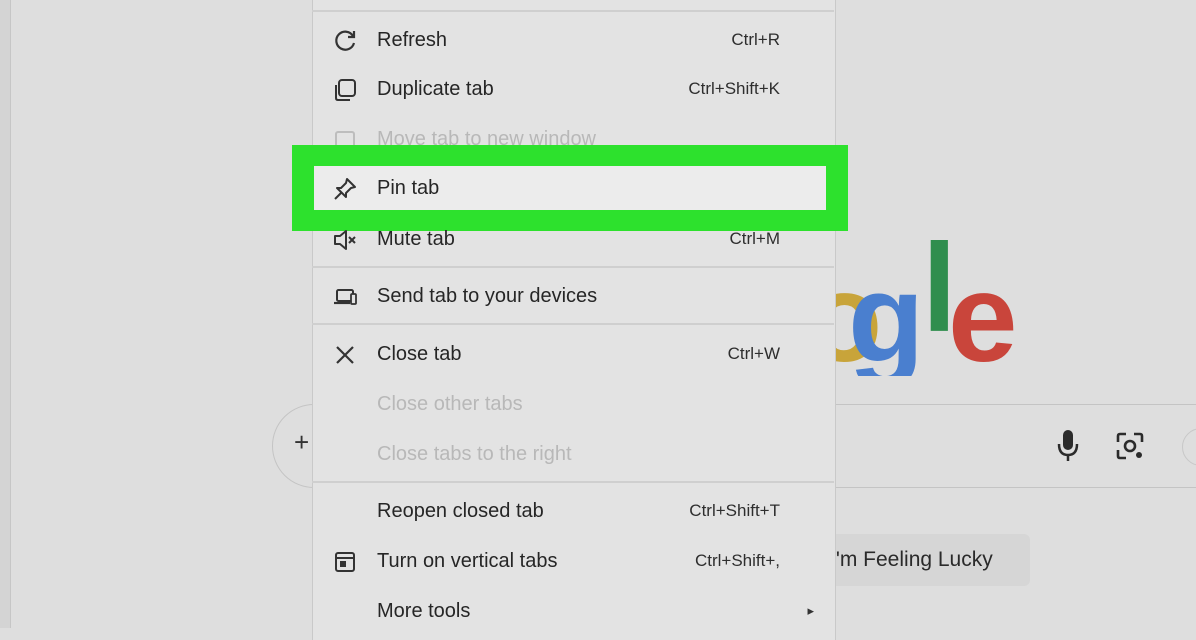 The width and height of the screenshot is (1196, 640). I want to click on menu-item-label: Pin tab, so click(408, 188).